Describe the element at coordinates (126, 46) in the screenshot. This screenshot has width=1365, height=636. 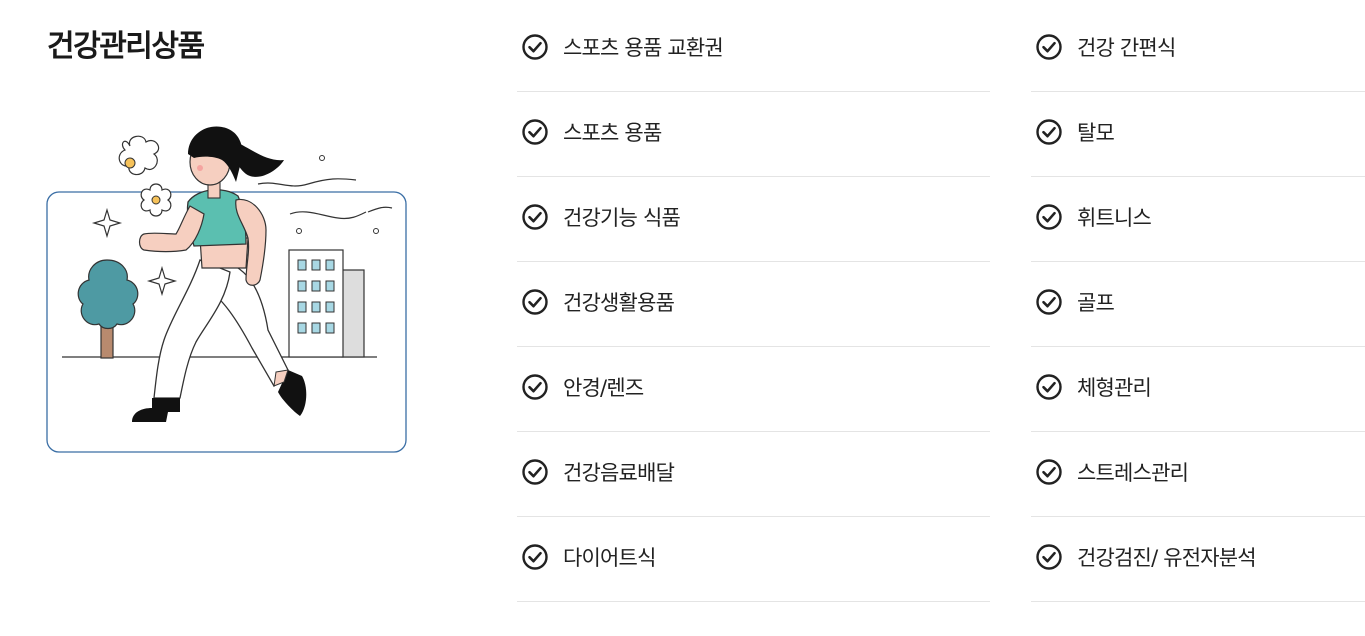
I see `section-title: 건강관리상품` at that location.